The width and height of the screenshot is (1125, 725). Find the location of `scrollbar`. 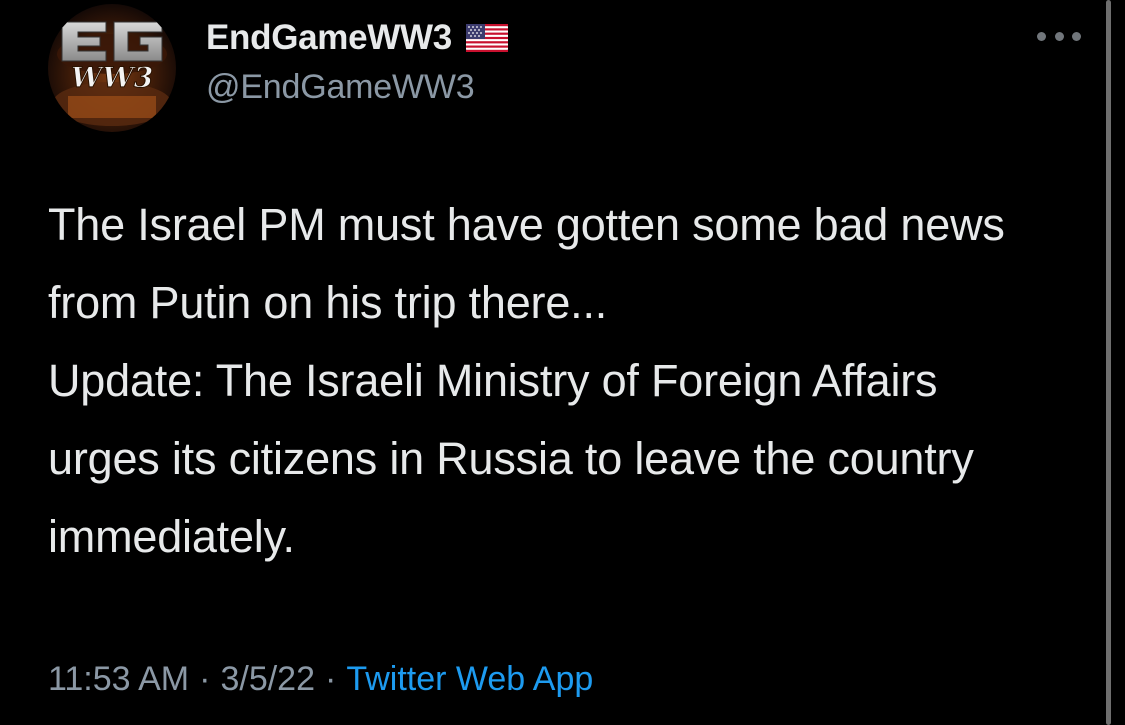

scrollbar is located at coordinates (1108, 362).